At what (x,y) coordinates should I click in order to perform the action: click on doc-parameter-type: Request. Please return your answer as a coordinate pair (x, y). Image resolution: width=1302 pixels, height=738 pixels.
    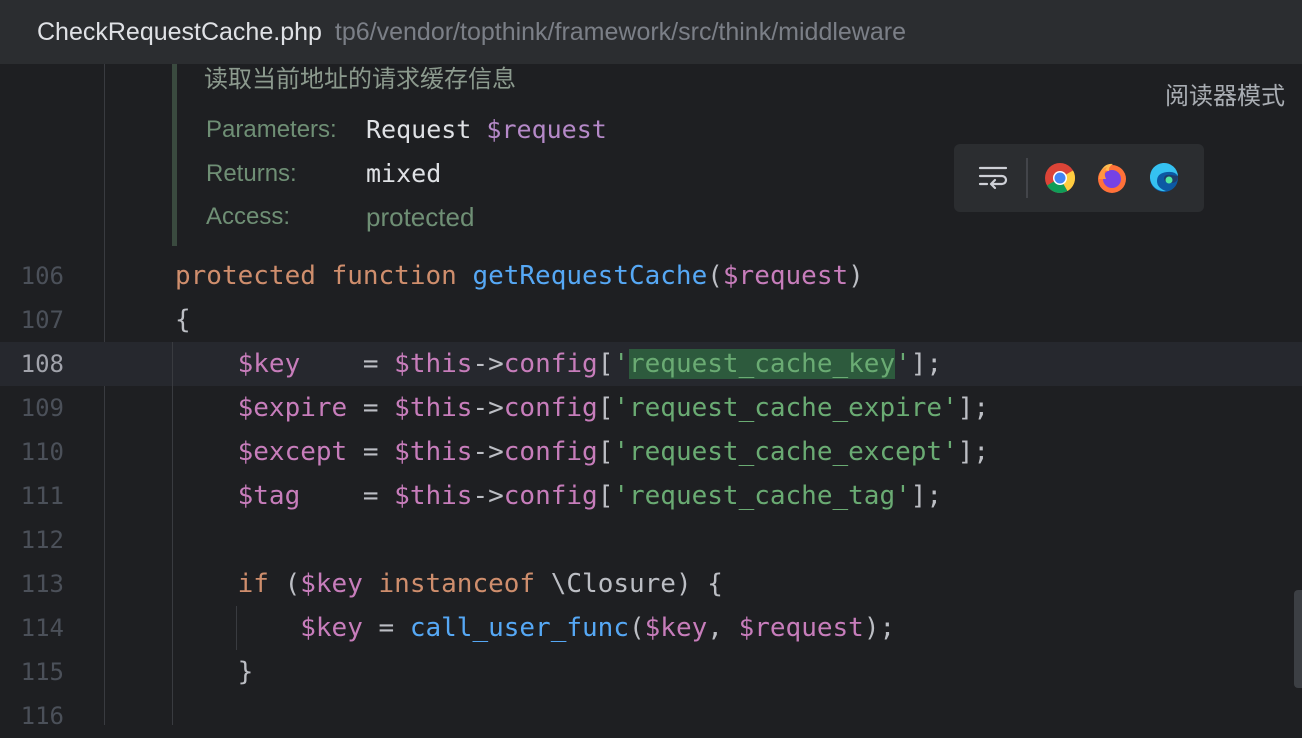
    Looking at the image, I should click on (418, 129).